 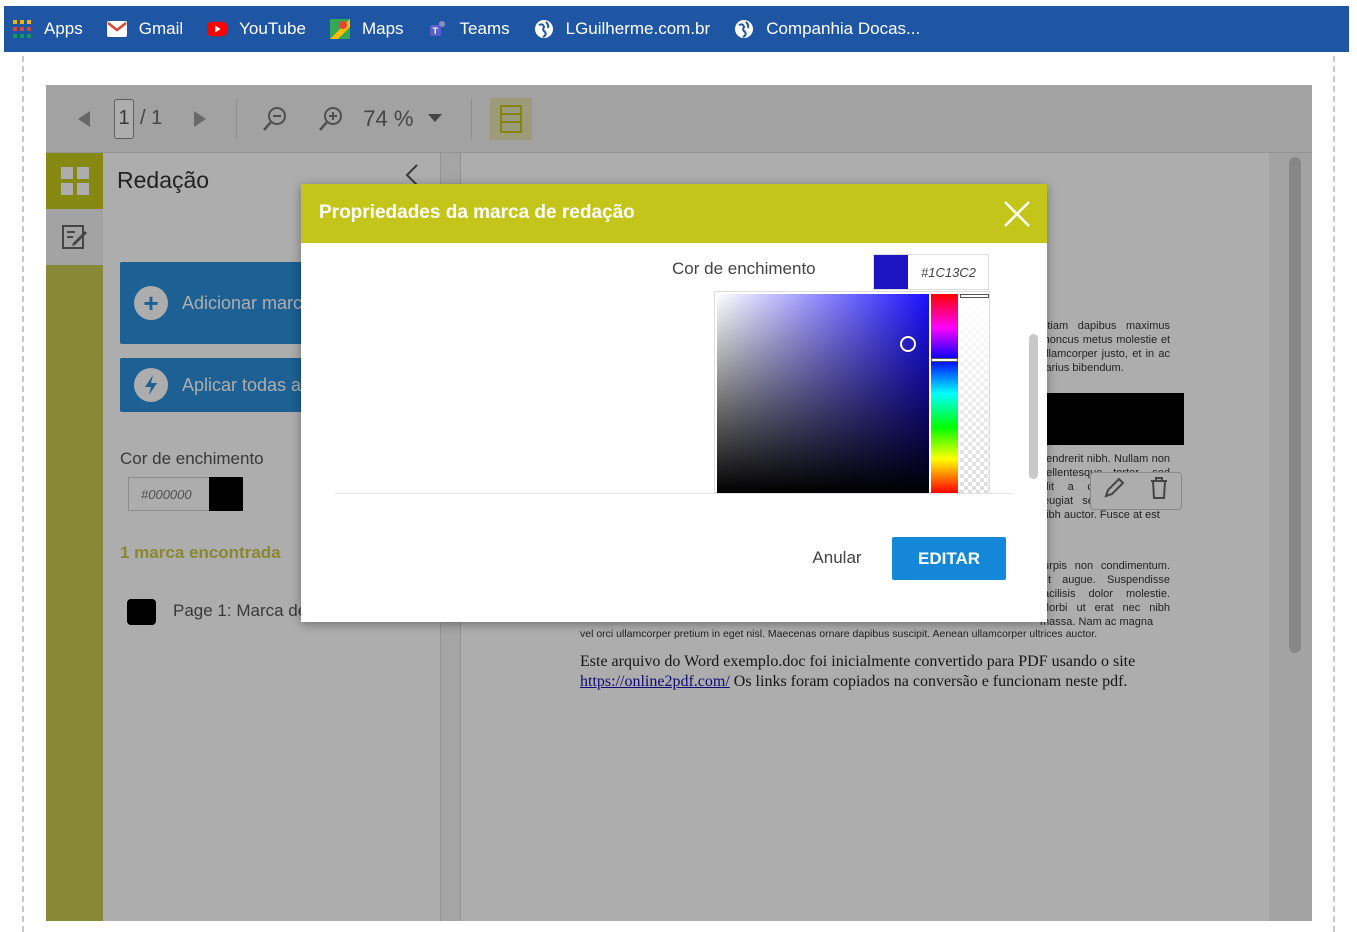 I want to click on bookmark-youtube: YouTube, so click(x=256, y=29).